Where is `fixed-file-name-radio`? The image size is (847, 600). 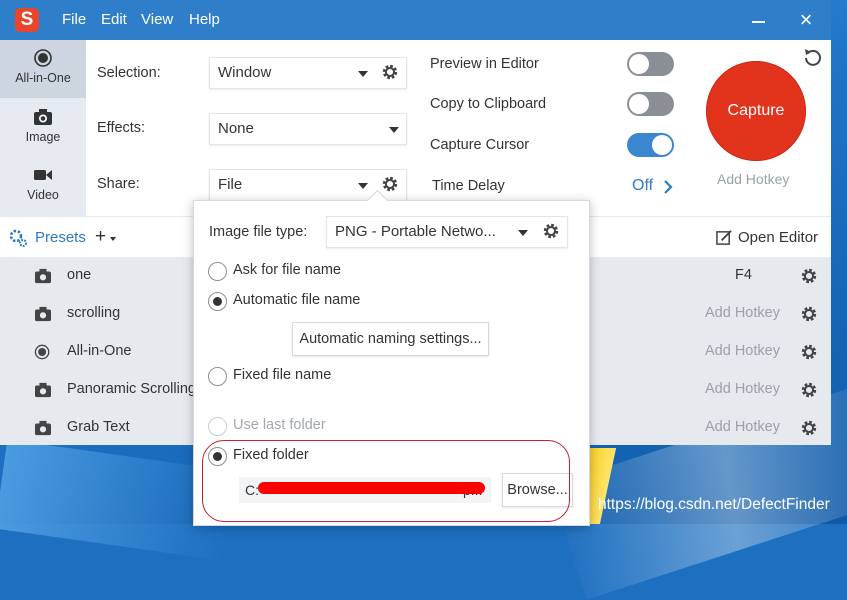
fixed-file-name-radio is located at coordinates (217, 376).